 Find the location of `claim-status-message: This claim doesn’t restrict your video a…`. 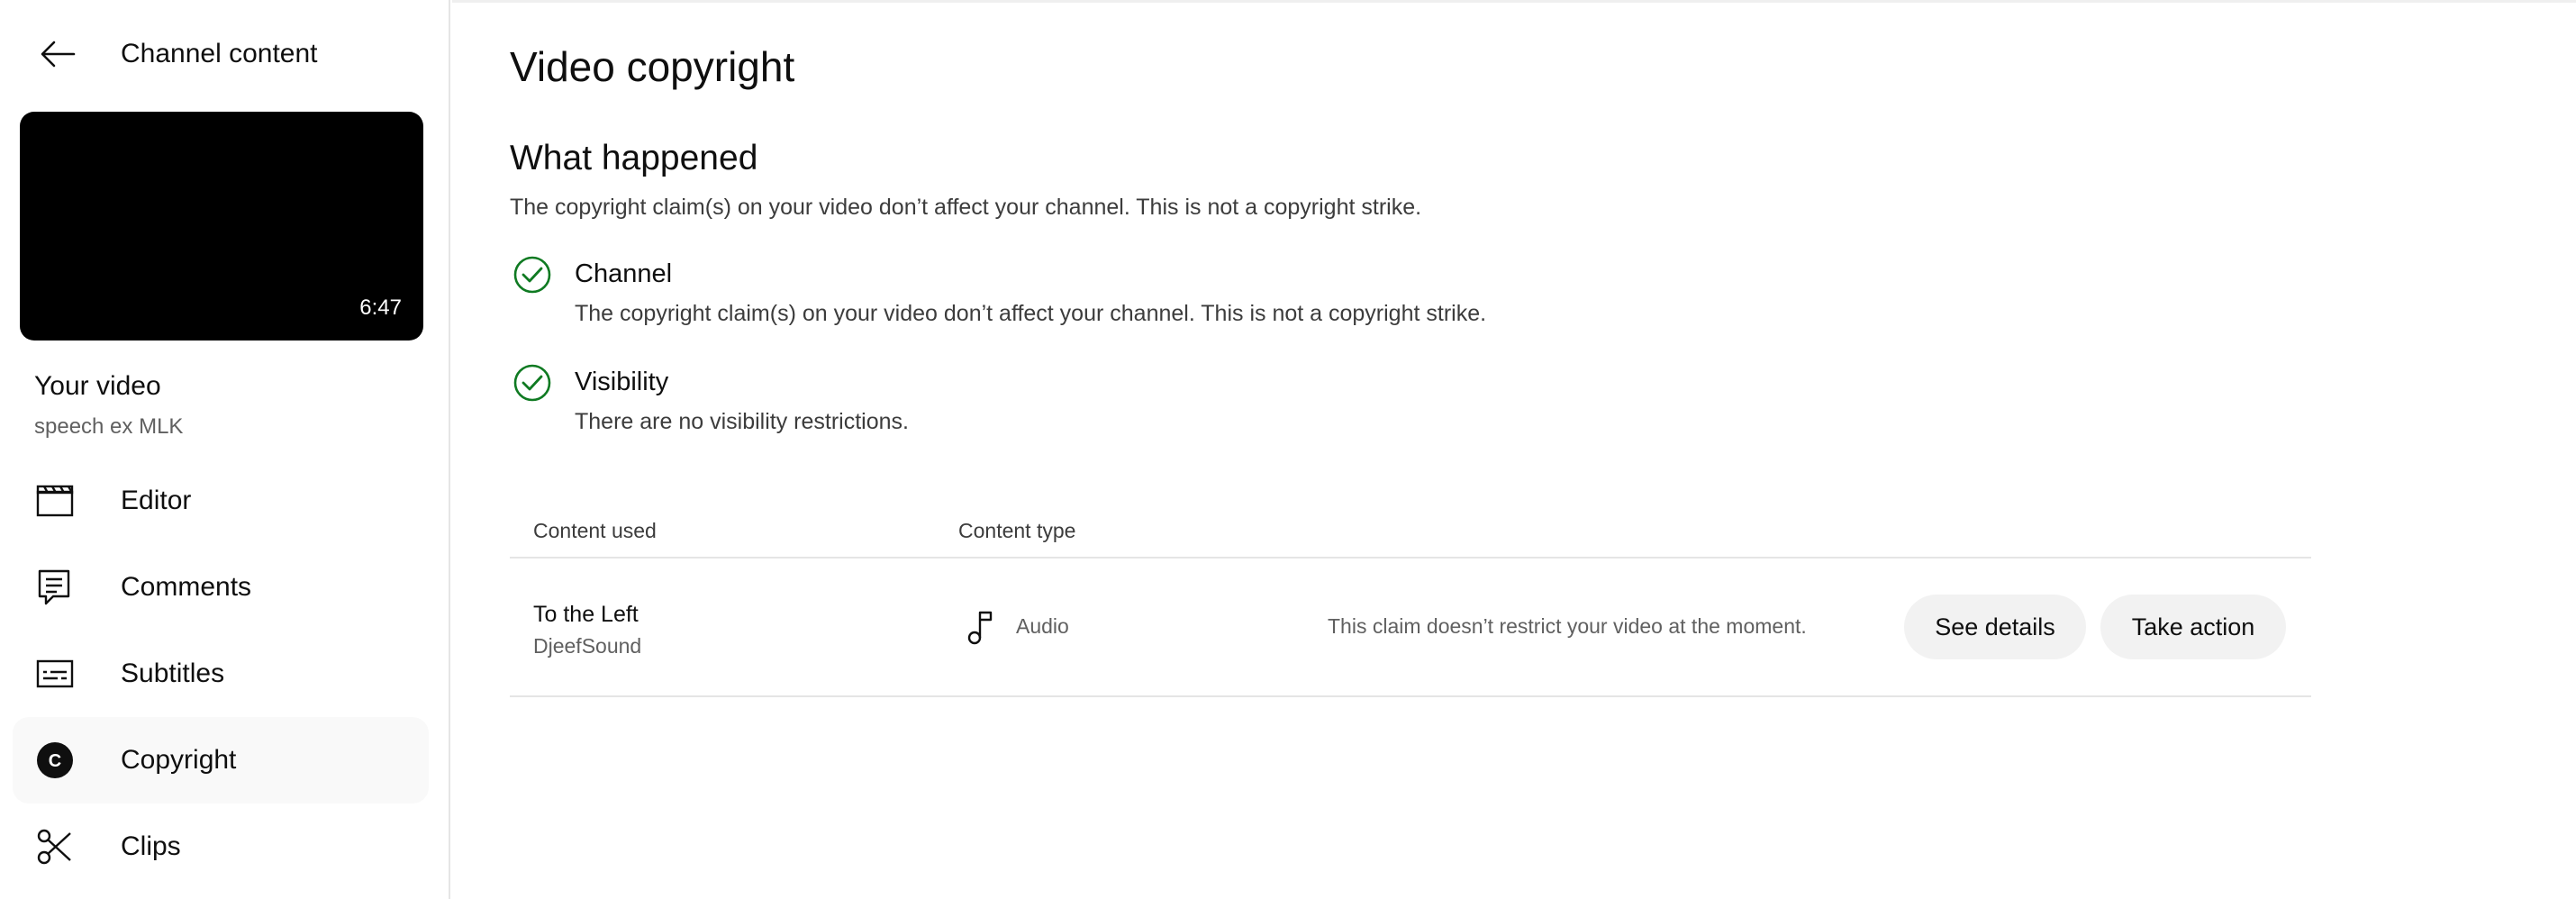

claim-status-message: This claim doesn’t restrict your video a… is located at coordinates (1567, 626).